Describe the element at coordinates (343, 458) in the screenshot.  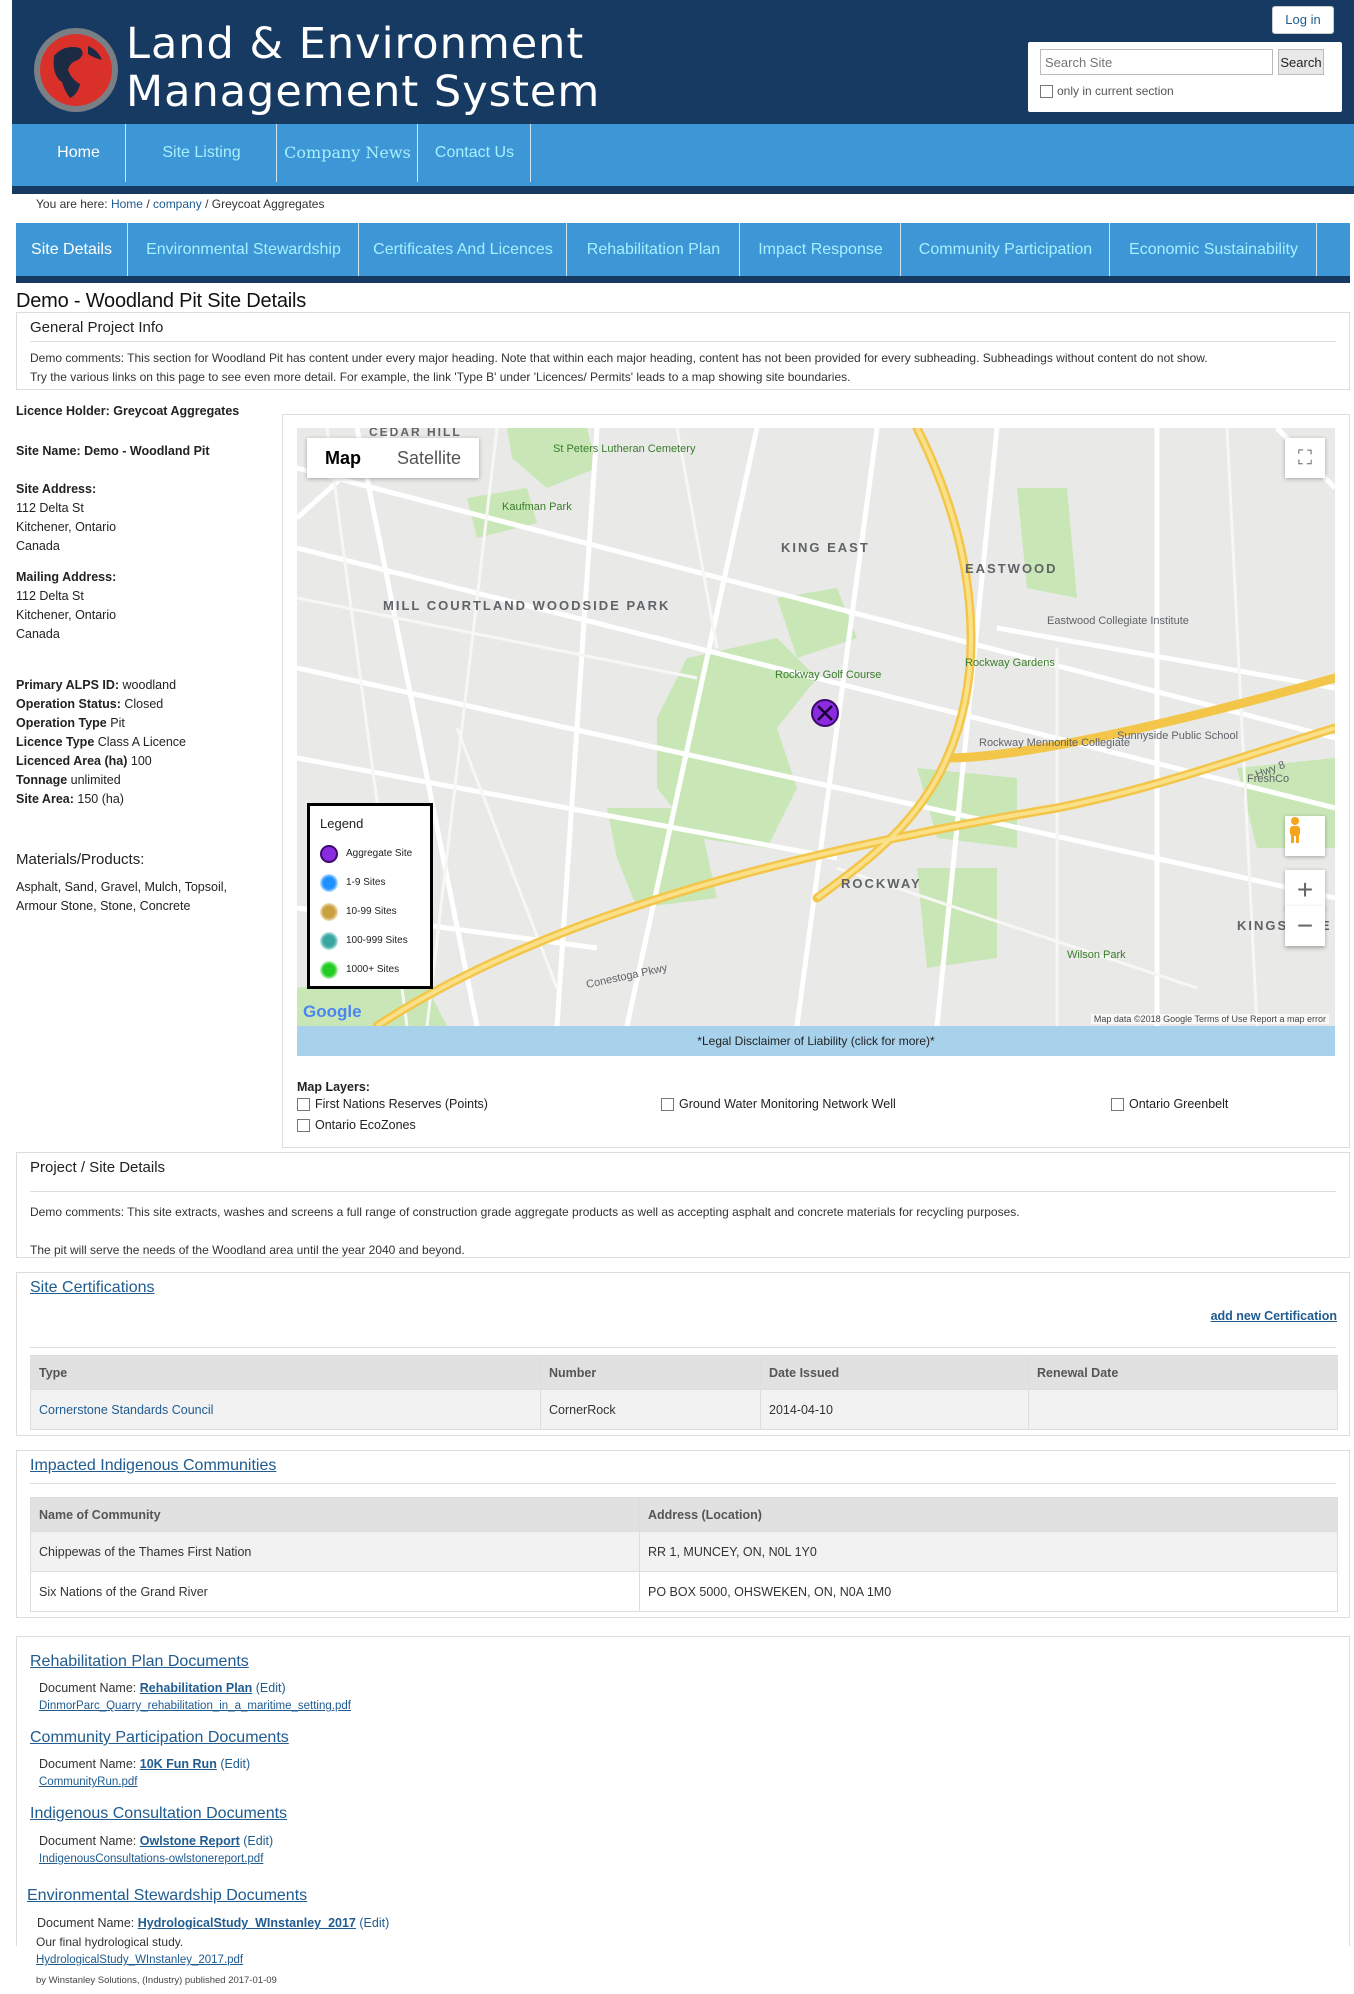
I see `map-view-button: Map` at that location.